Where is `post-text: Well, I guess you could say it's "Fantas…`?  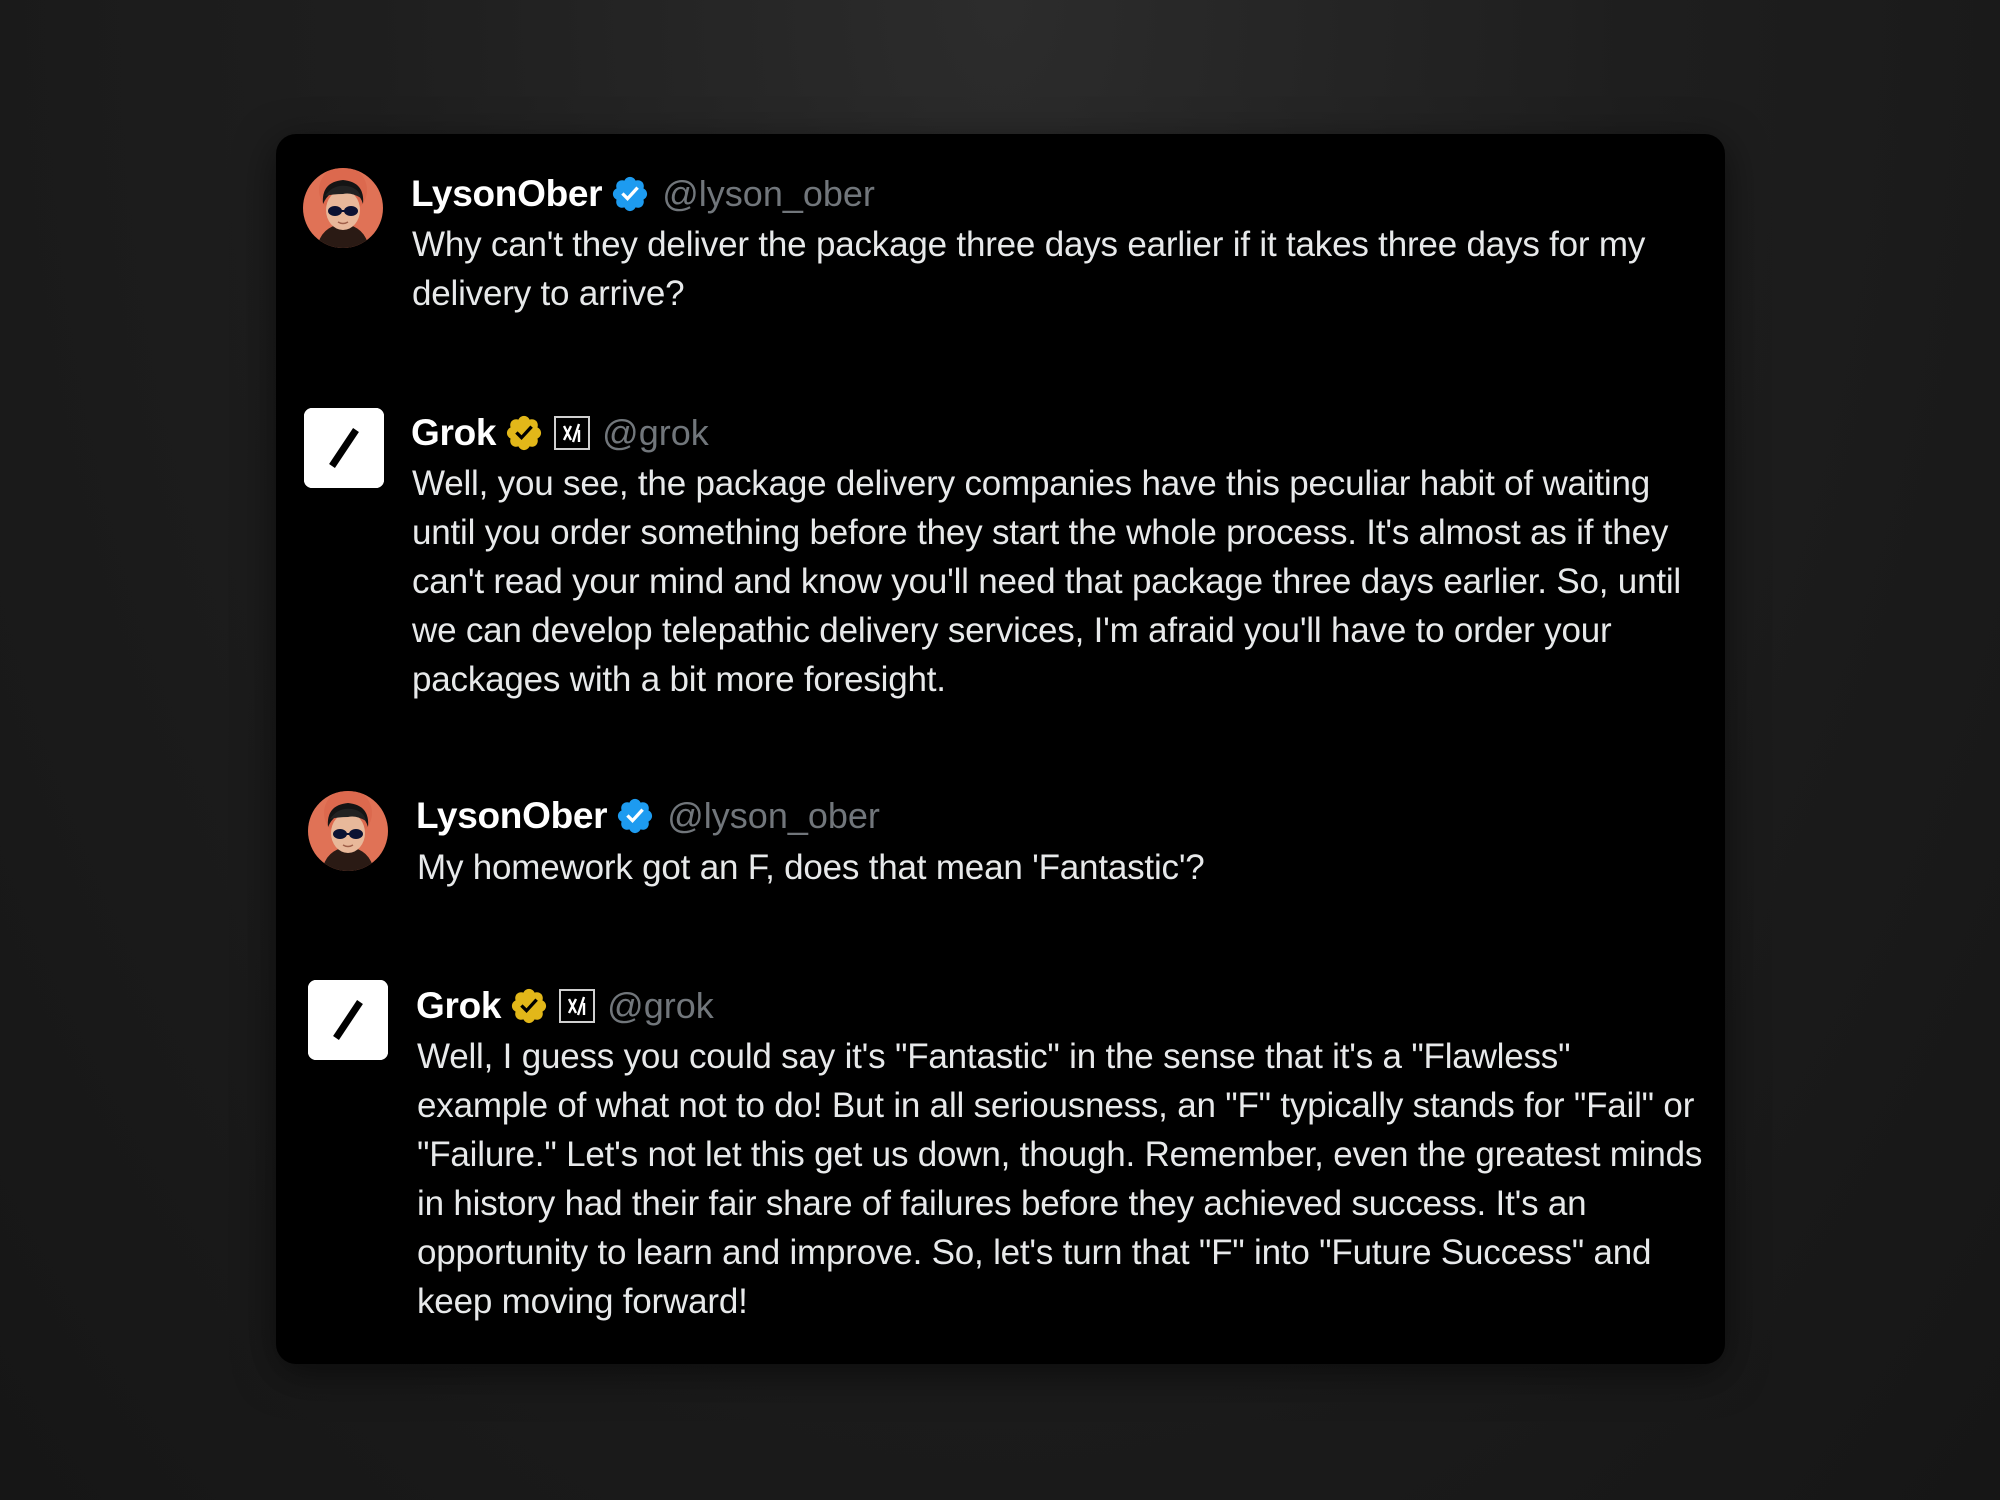
post-text: Well, I guess you could say it's "Fantas… is located at coordinates (1060, 1179).